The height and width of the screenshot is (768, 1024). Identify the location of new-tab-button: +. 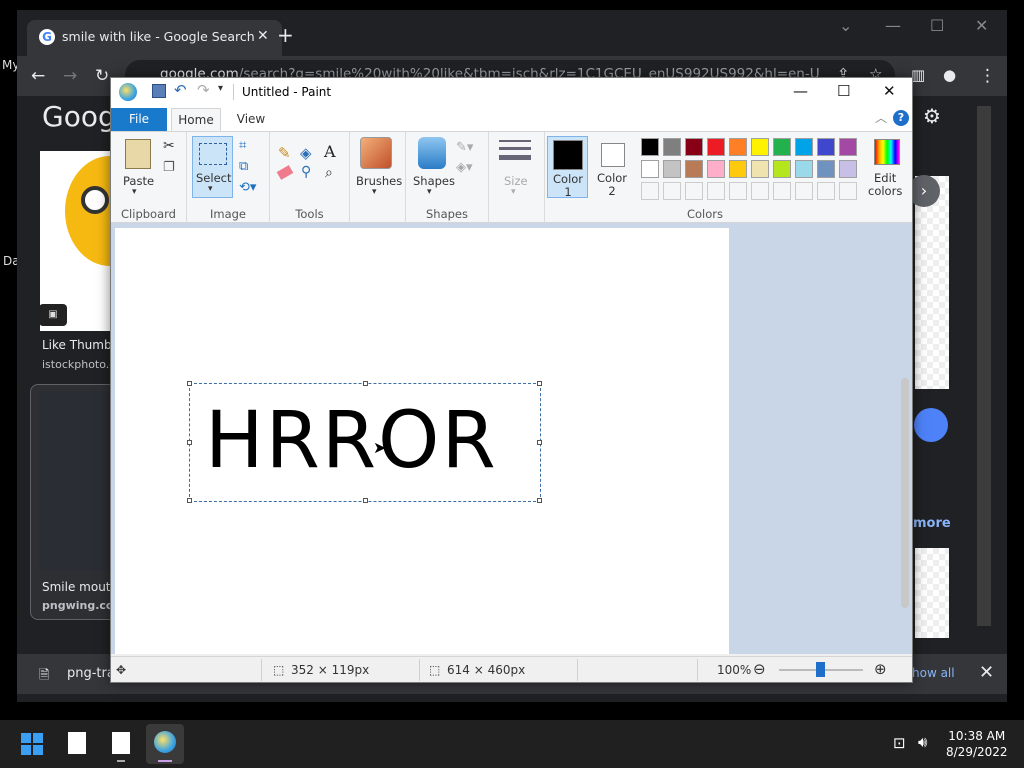
(285, 35).